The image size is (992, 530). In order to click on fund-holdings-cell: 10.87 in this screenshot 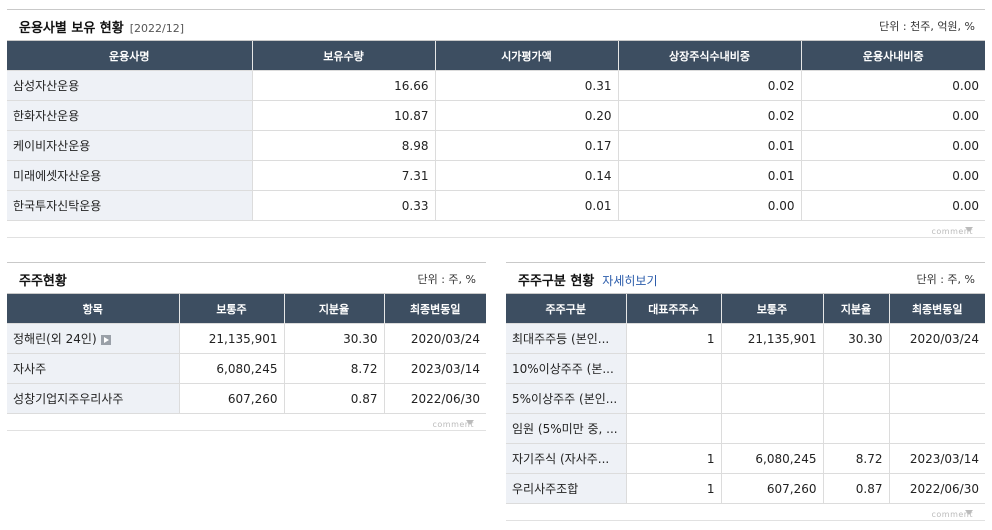, I will do `click(343, 115)`.